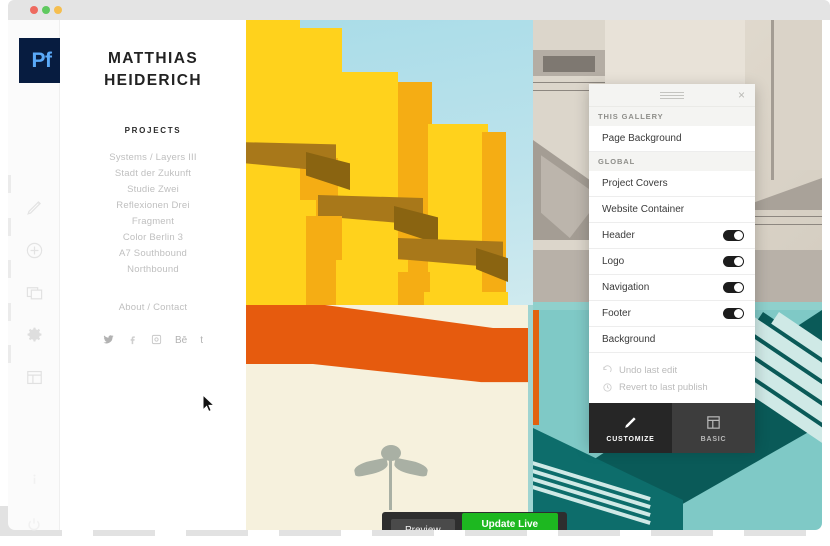 The height and width of the screenshot is (546, 830). I want to click on behance-icon: Bē, so click(181, 340).